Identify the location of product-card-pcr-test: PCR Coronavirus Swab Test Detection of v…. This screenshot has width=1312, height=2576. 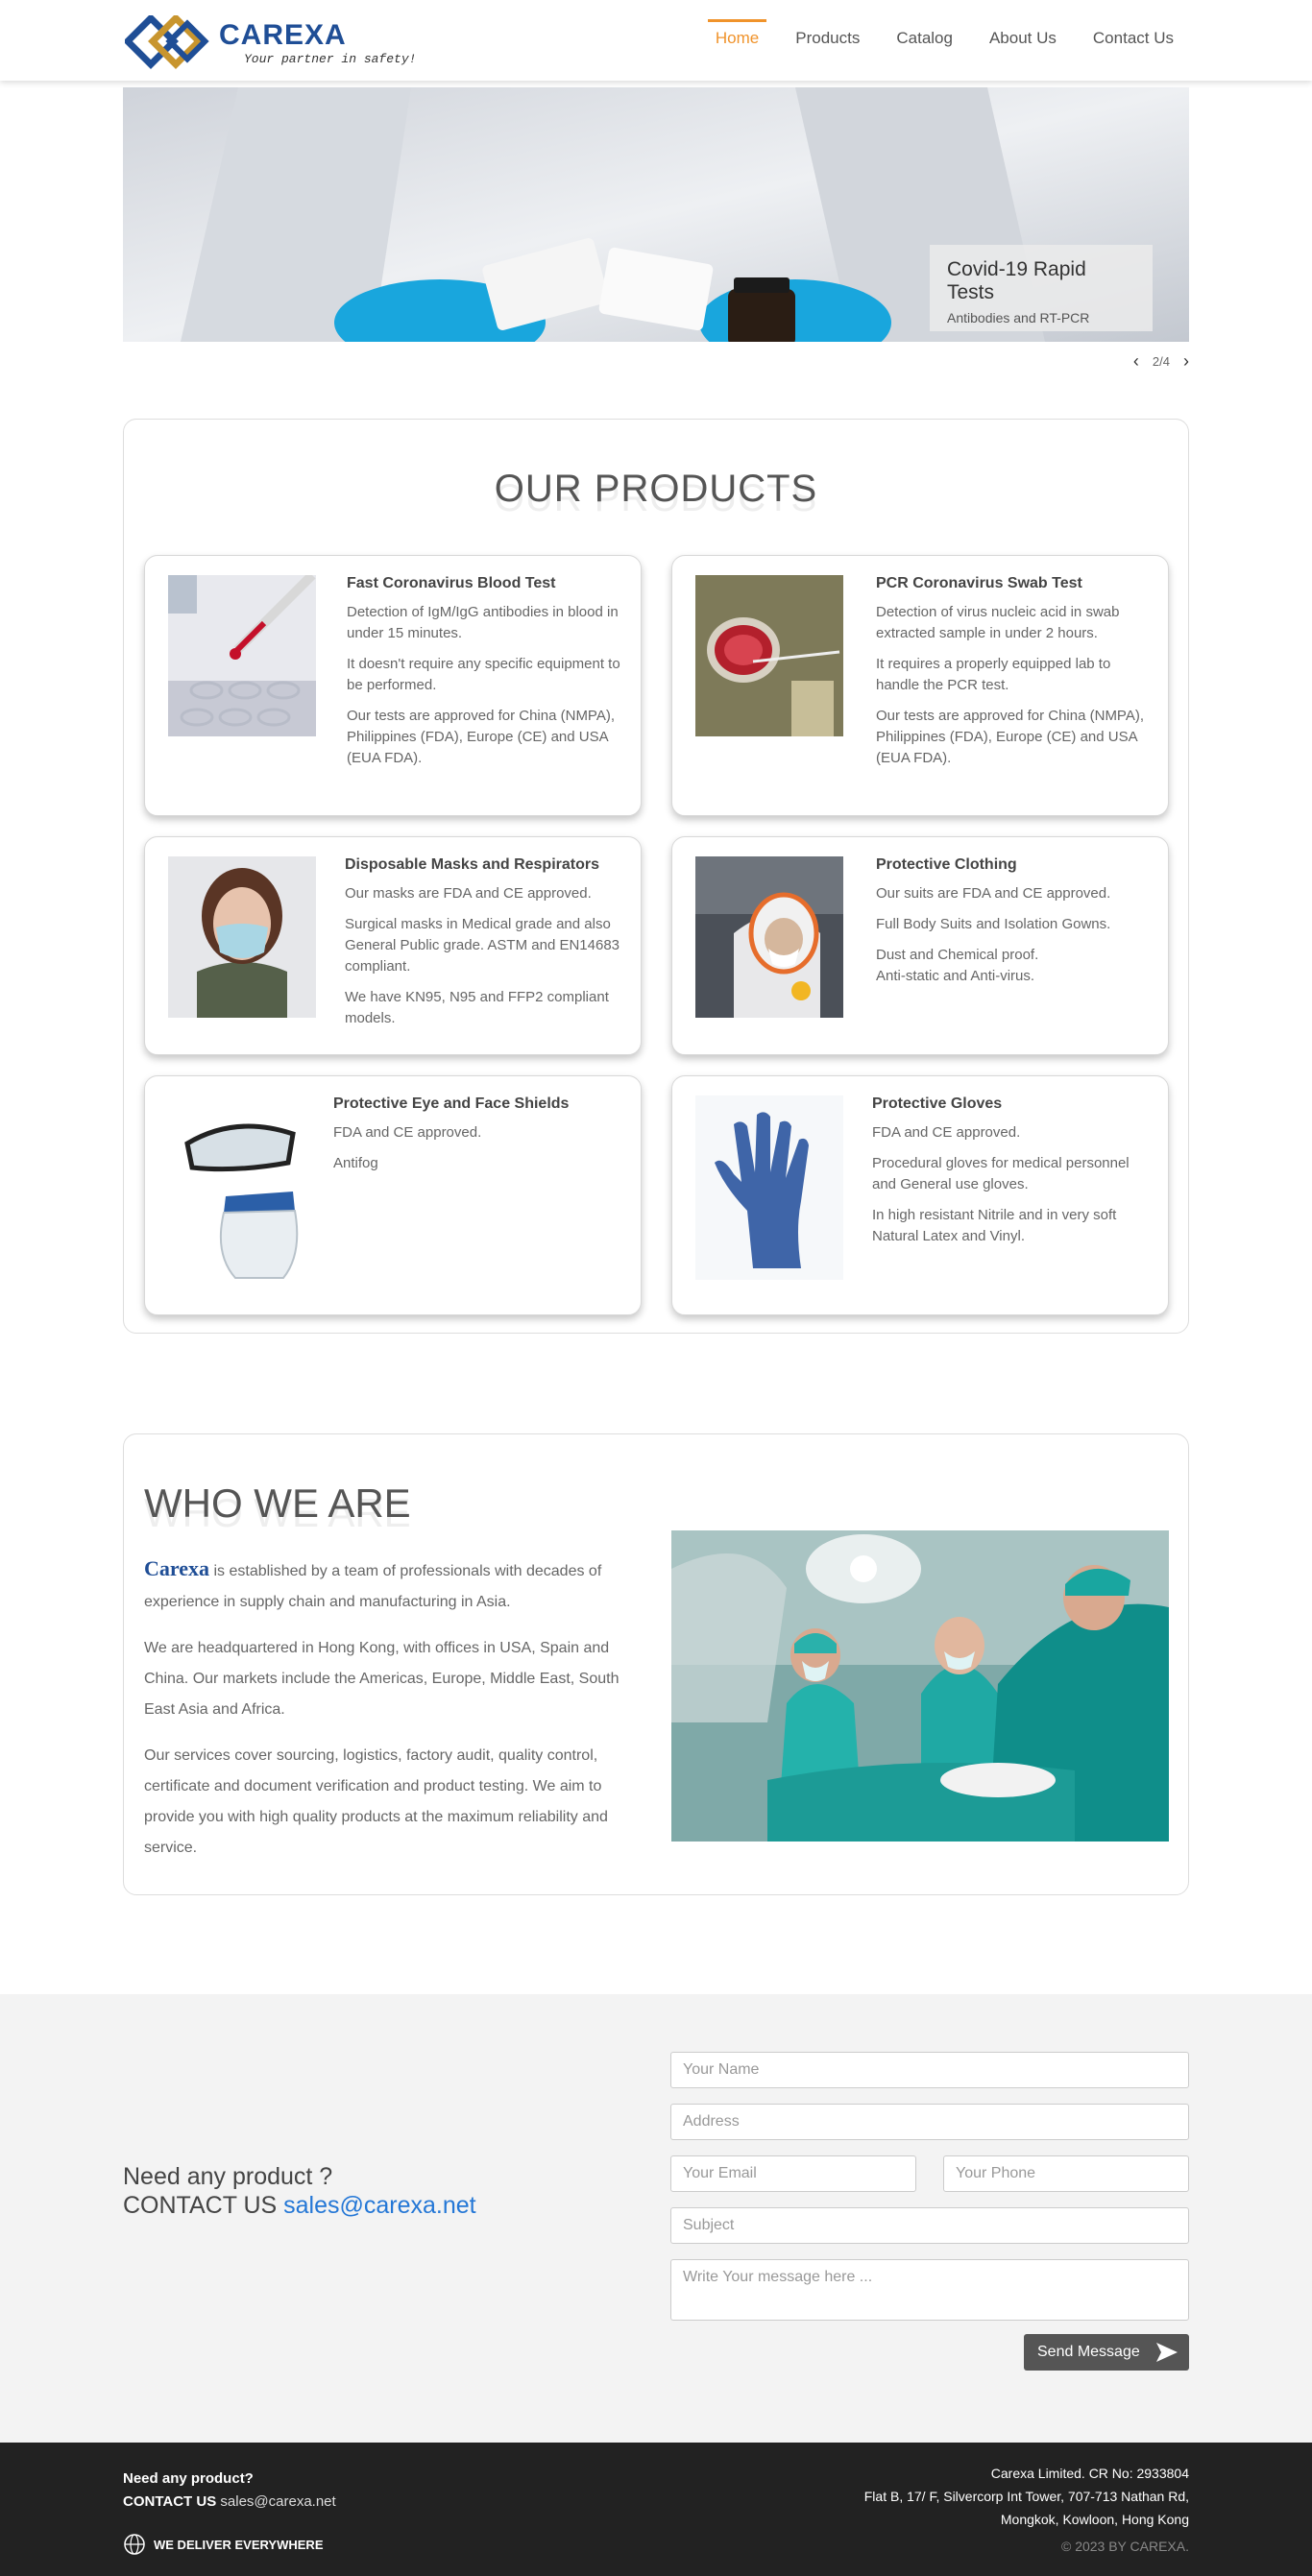
(920, 685).